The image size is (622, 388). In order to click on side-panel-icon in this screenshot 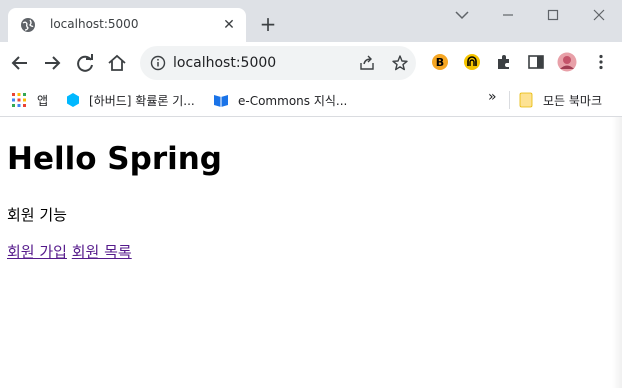, I will do `click(536, 62)`.